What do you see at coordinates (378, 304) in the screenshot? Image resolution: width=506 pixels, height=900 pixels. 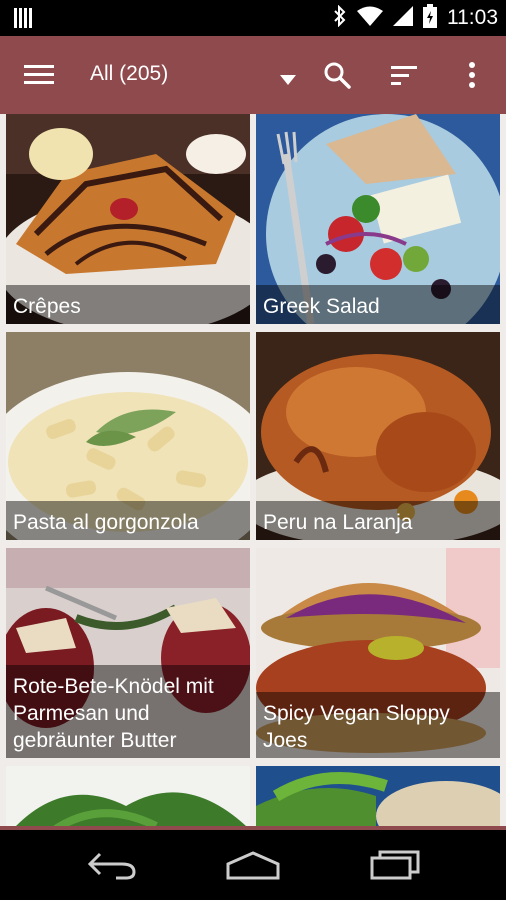 I see `recipe-title: Greek Salad` at bounding box center [378, 304].